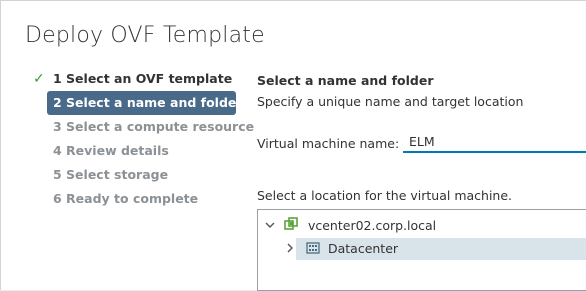  What do you see at coordinates (154, 126) in the screenshot?
I see `step-label: 3 Select a compute resource` at bounding box center [154, 126].